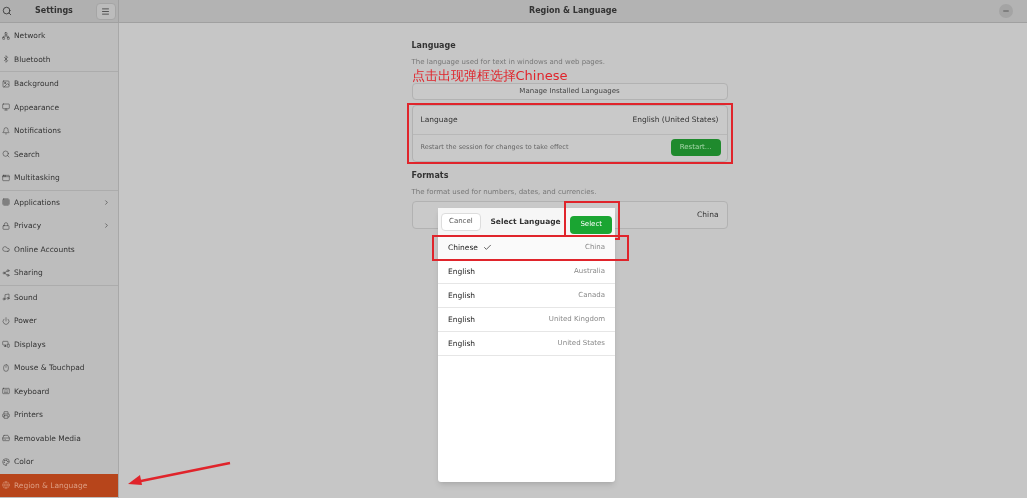 This screenshot has width=1027, height=498. I want to click on minus-icon, so click(1006, 11).